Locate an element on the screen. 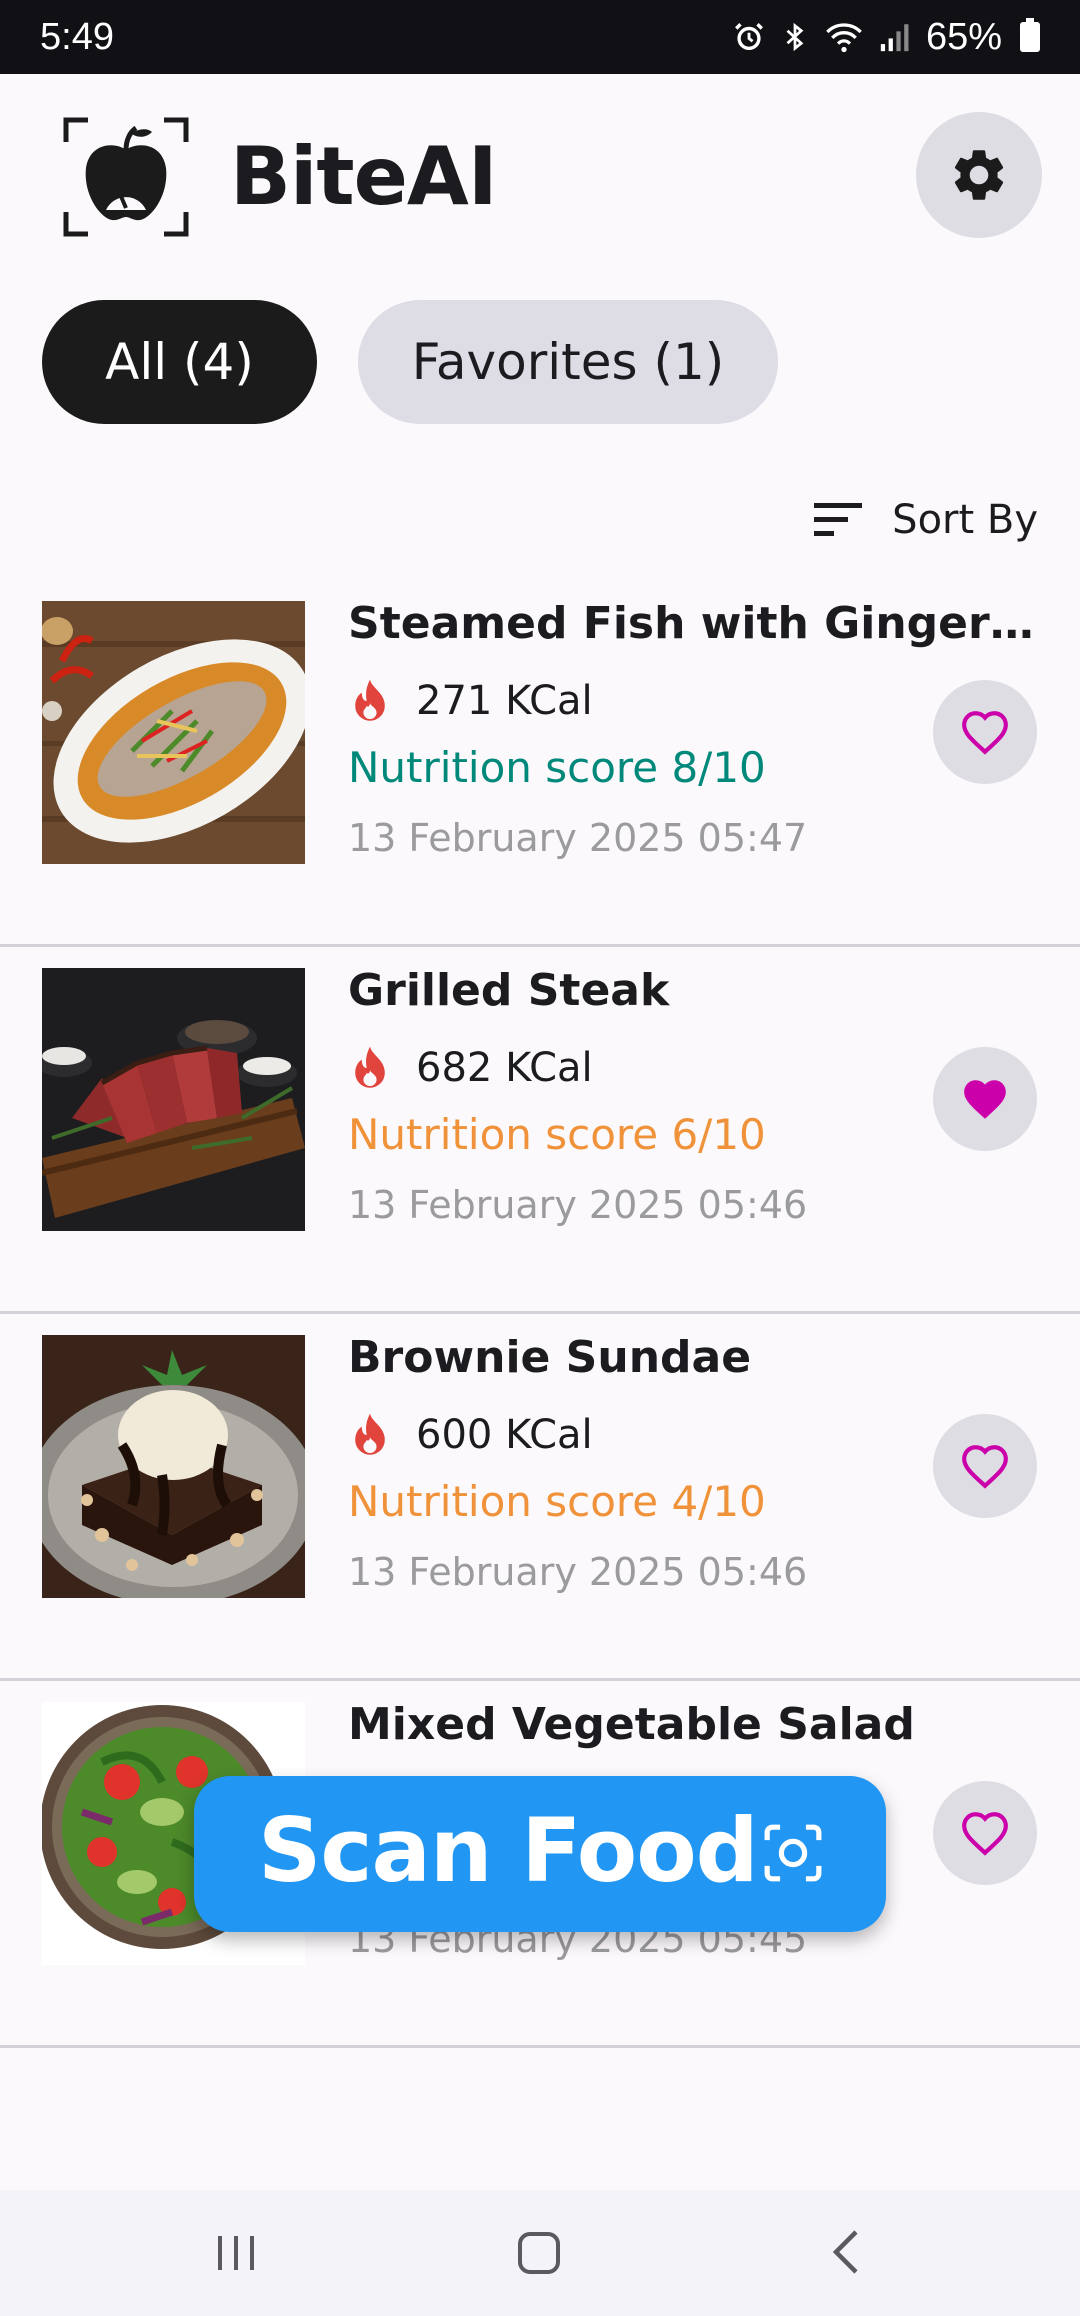 The image size is (1080, 2316). camera-scan-icon is located at coordinates (793, 1853).